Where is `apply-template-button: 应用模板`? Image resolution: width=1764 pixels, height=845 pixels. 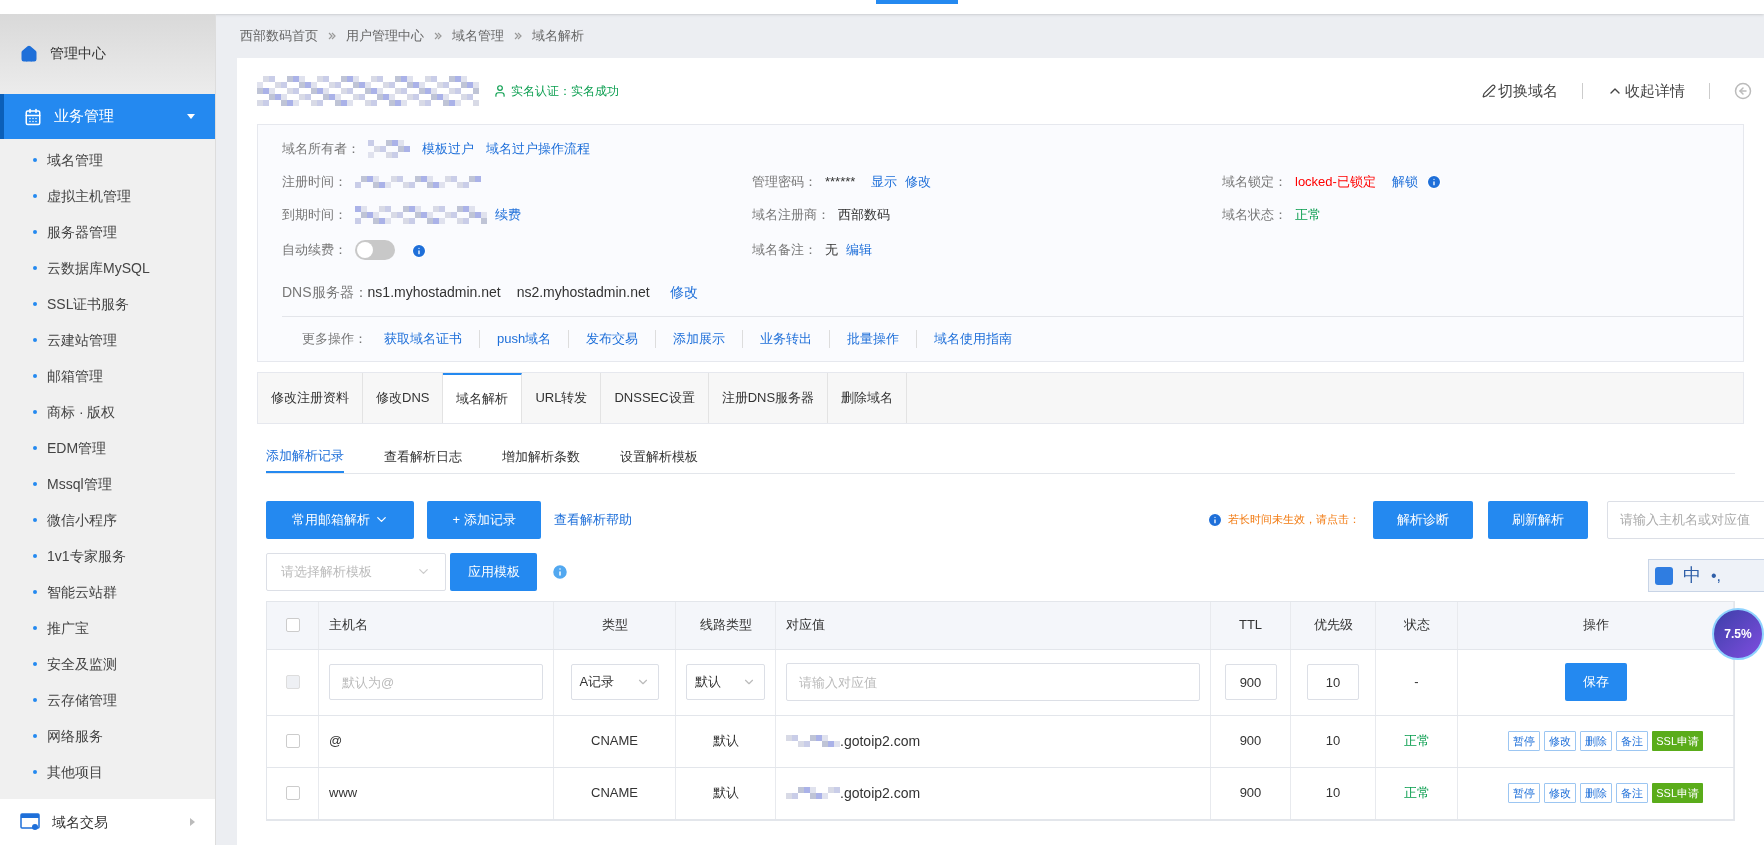 apply-template-button: 应用模板 is located at coordinates (493, 571).